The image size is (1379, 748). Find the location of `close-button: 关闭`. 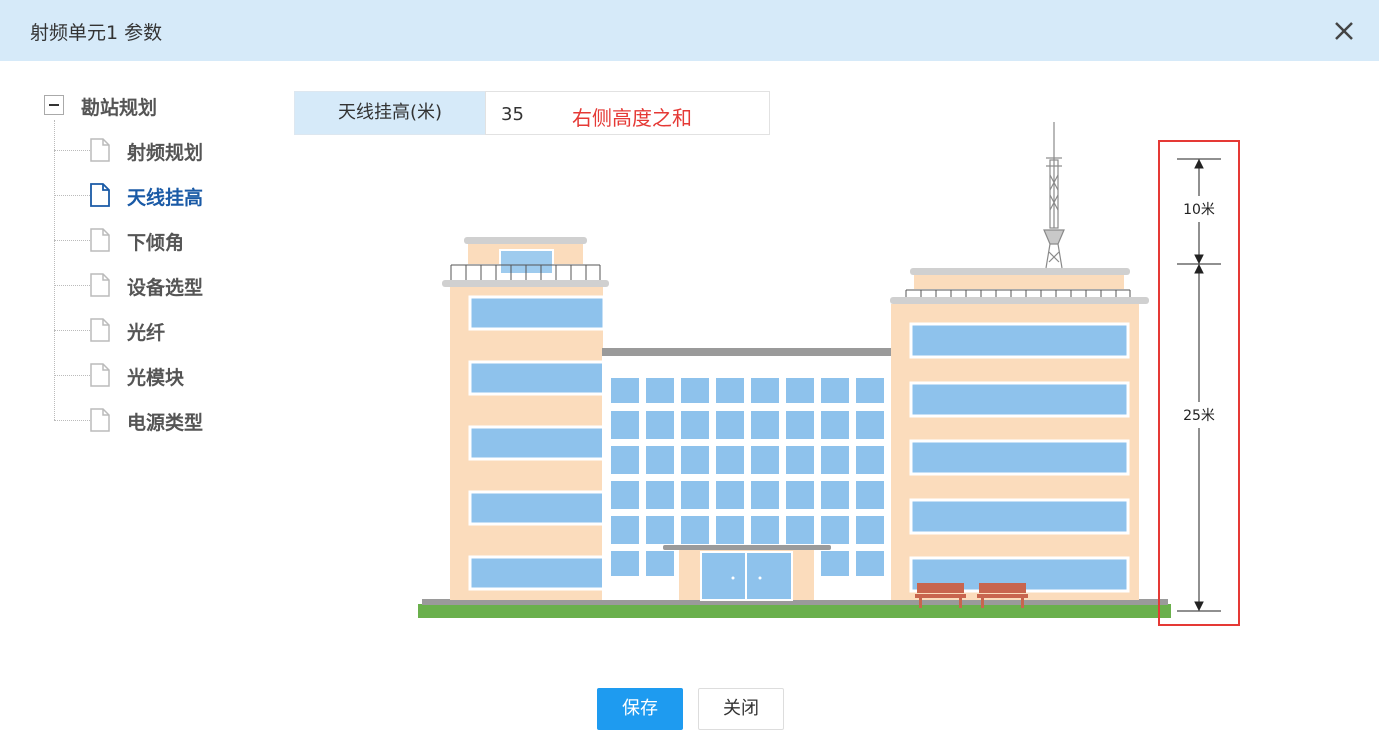

close-button: 关闭 is located at coordinates (741, 709).